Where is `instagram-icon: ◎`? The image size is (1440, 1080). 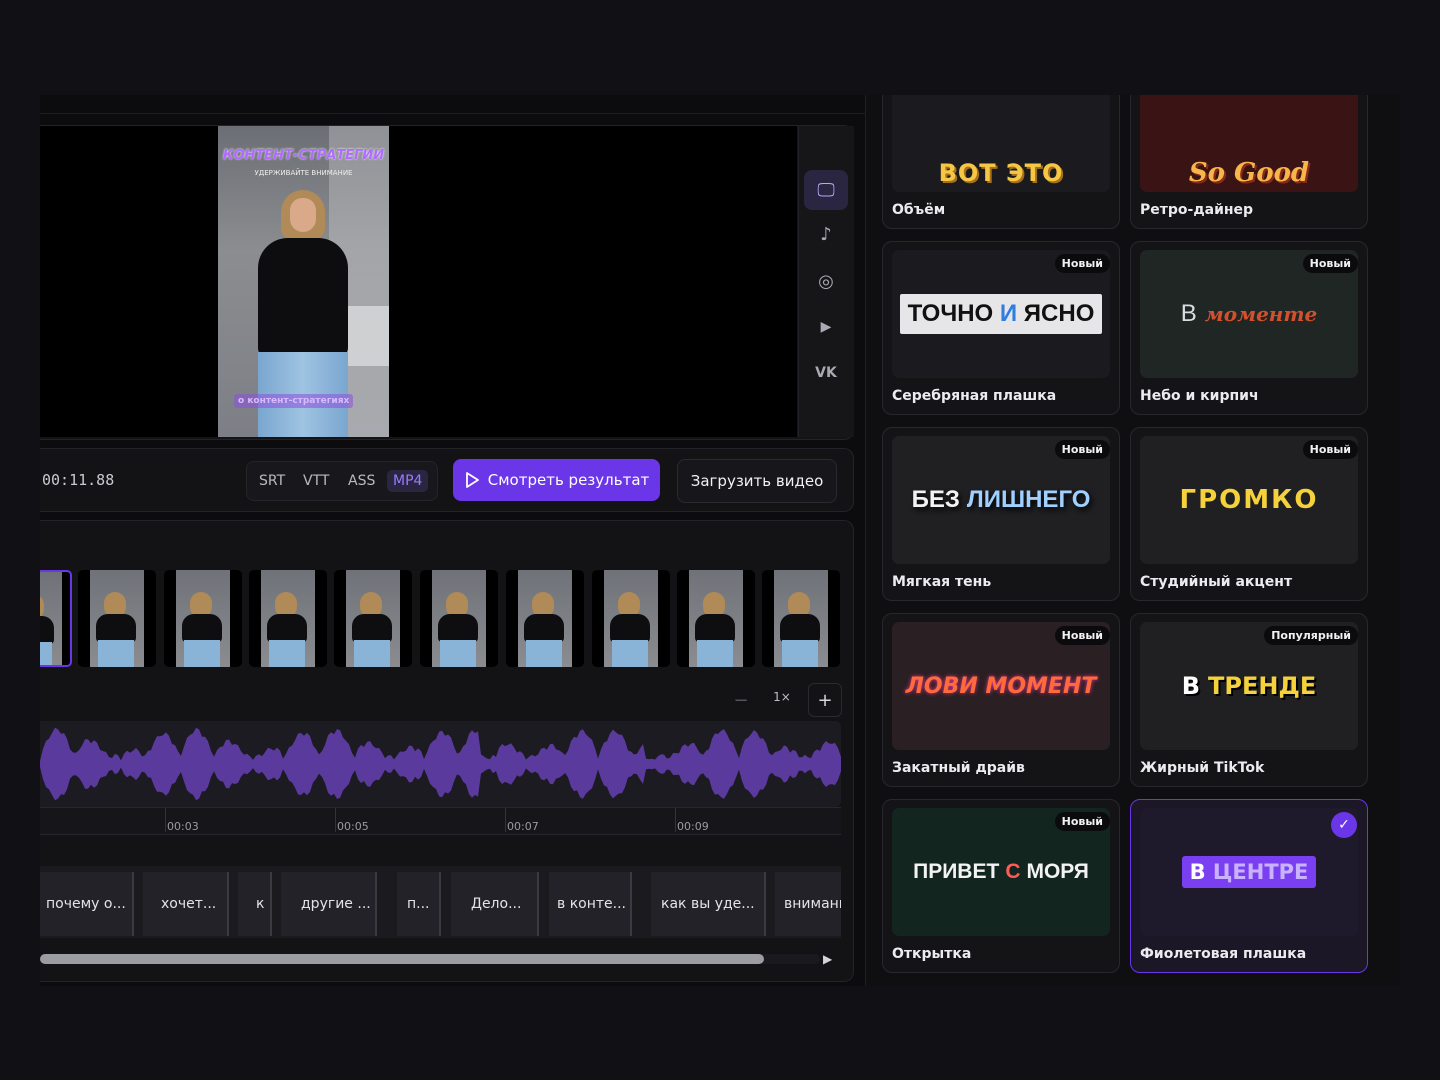
instagram-icon: ◎ is located at coordinates (826, 281).